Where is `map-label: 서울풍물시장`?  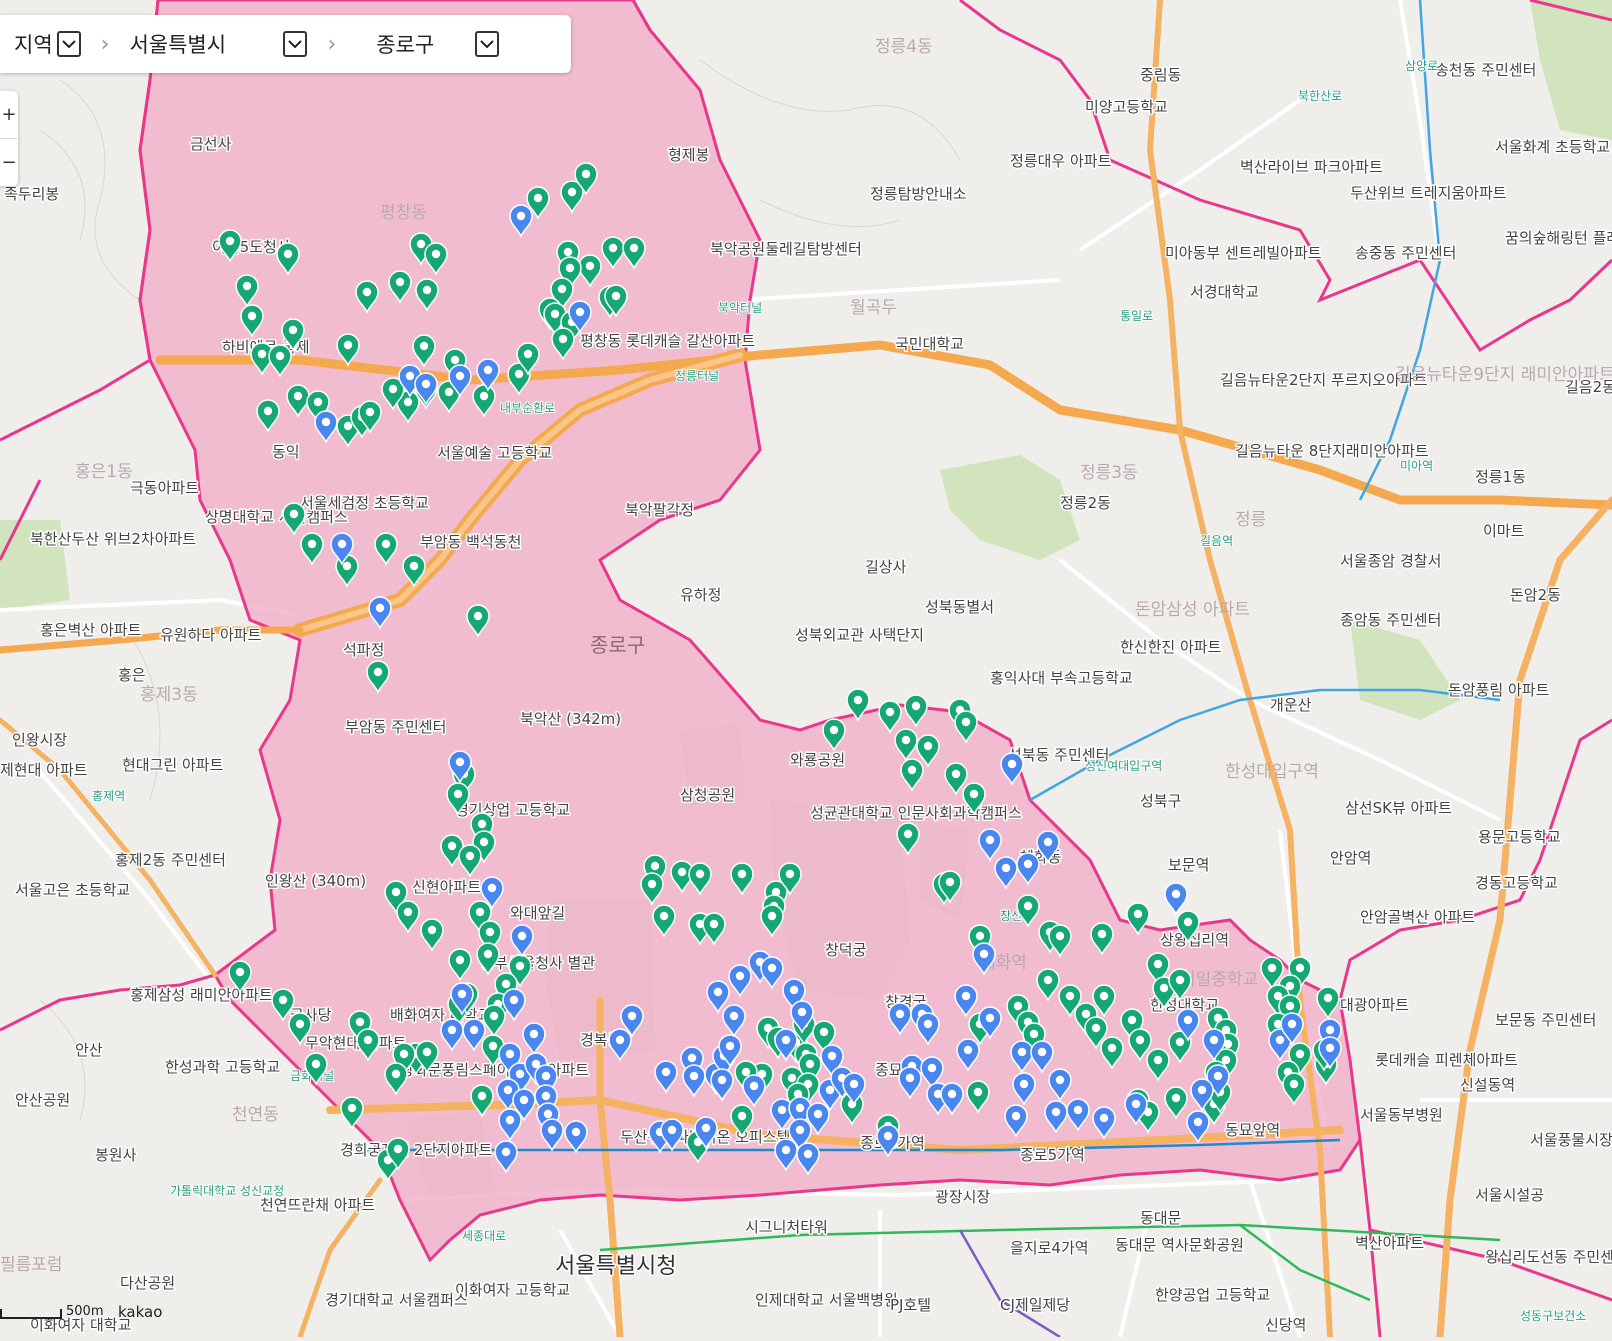
map-label: 서울풍물시장 is located at coordinates (1571, 1140).